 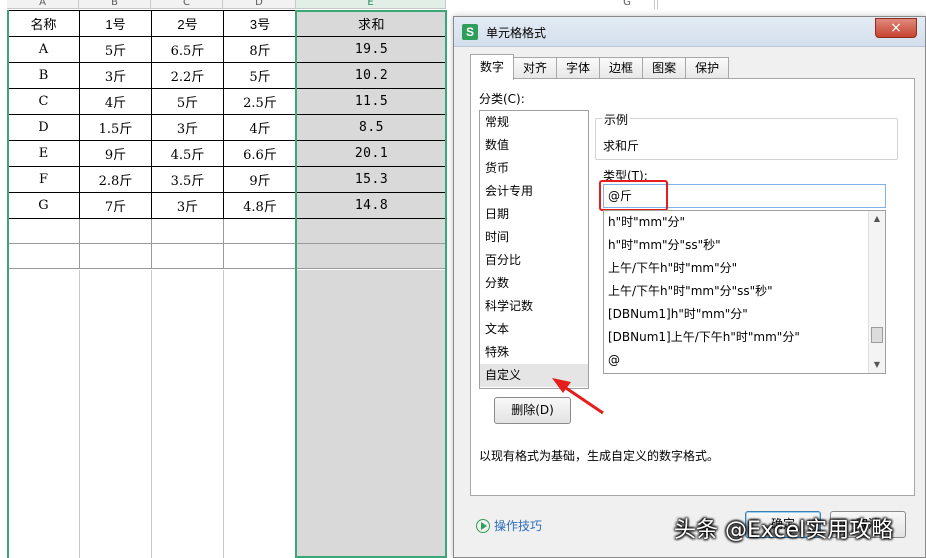 I want to click on watermark: 头条 @Excel实用攻略, so click(x=784, y=530).